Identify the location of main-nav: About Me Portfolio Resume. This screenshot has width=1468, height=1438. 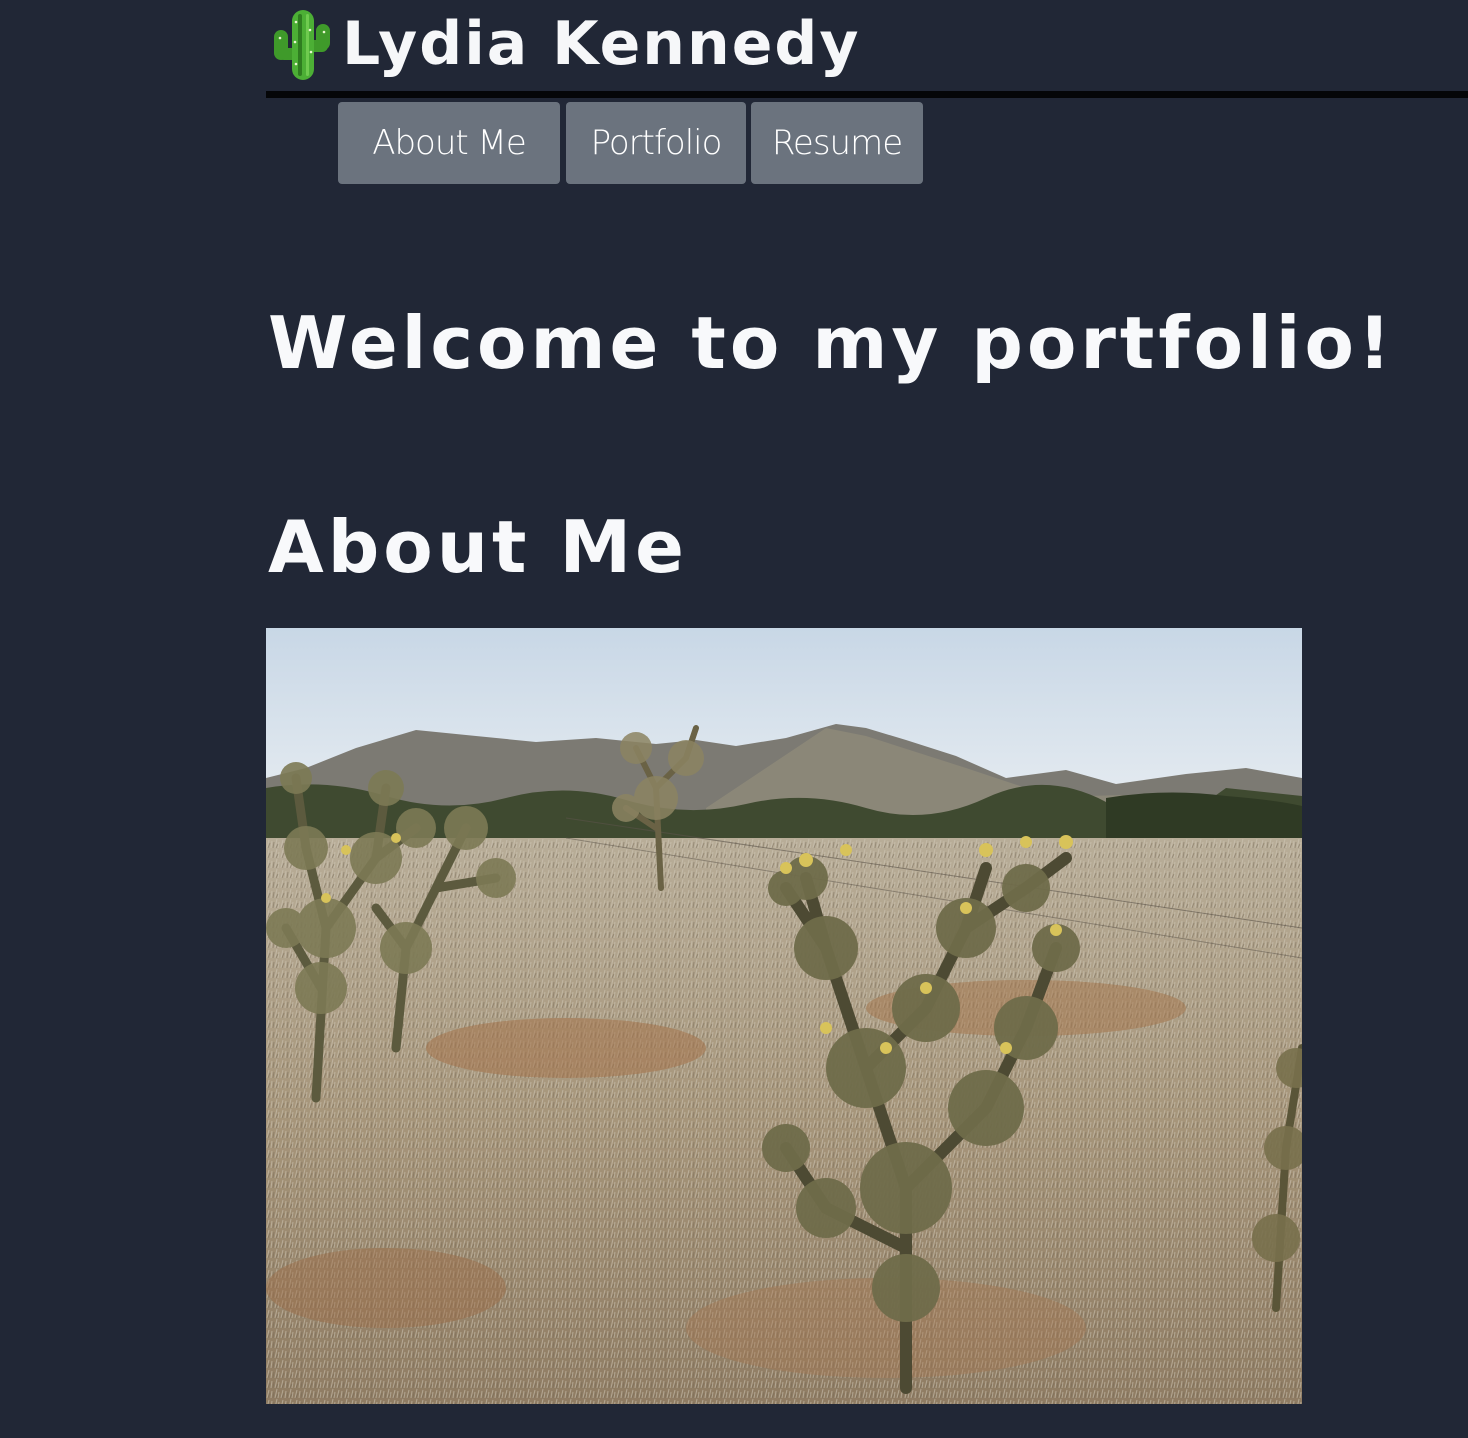
(630, 143).